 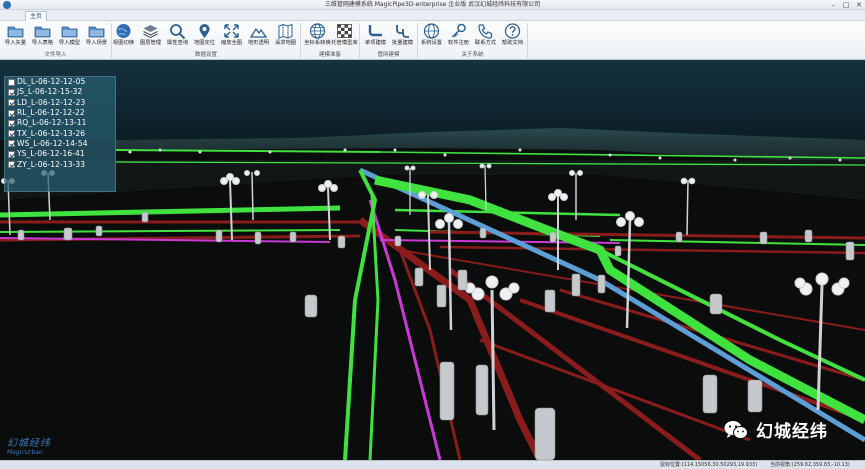 I want to click on pipes-icon, so click(x=402, y=31).